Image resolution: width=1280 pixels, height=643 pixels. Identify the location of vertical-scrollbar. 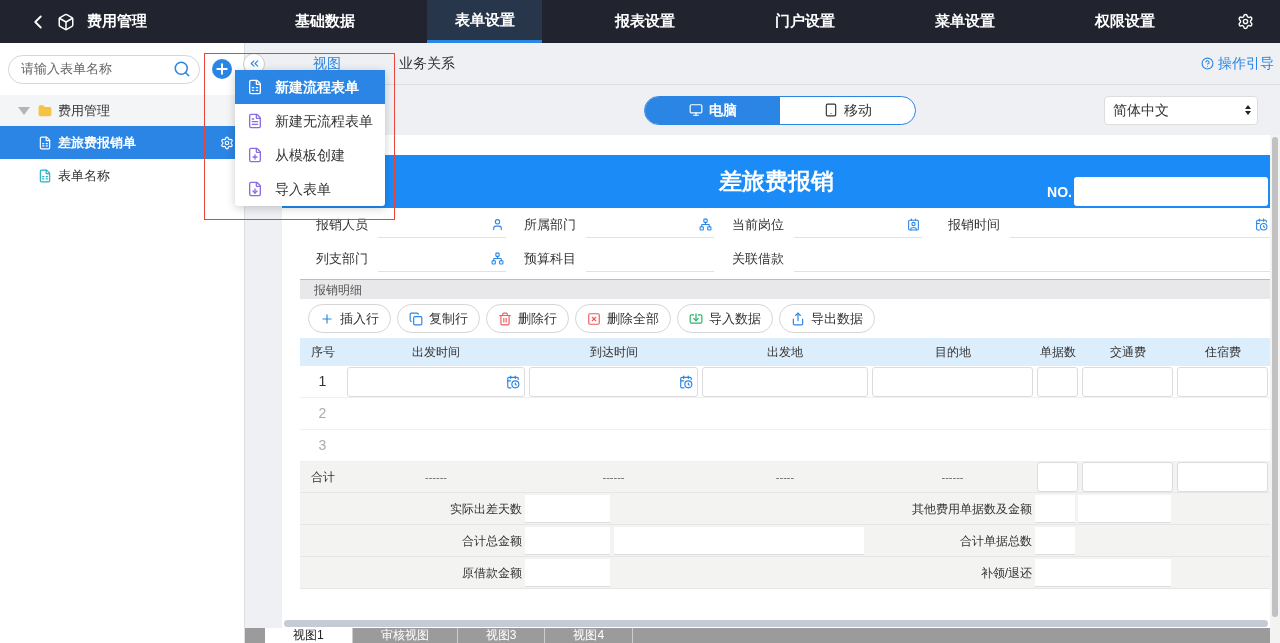
(1275, 389).